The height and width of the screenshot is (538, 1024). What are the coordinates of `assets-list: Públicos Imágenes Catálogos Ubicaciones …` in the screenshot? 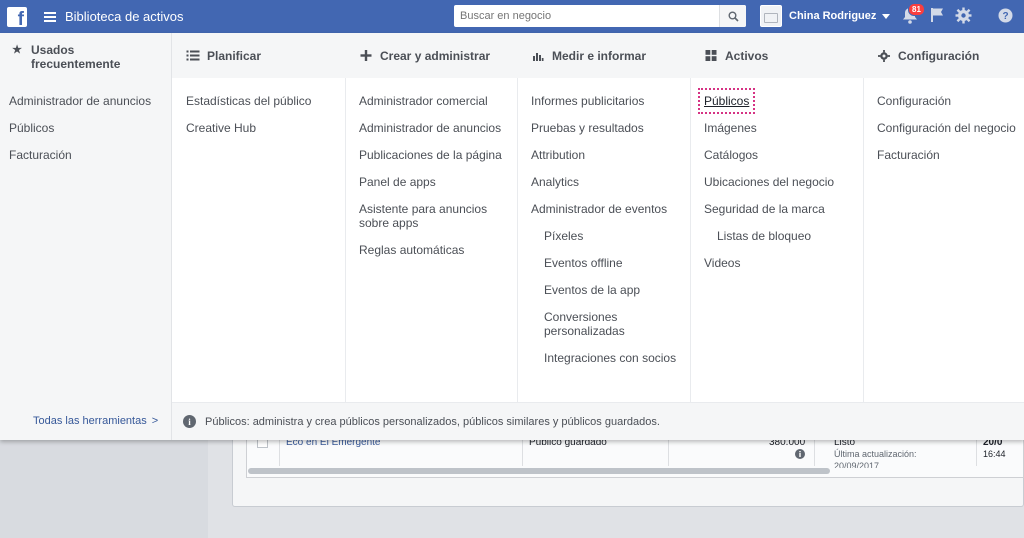 It's located at (776, 174).